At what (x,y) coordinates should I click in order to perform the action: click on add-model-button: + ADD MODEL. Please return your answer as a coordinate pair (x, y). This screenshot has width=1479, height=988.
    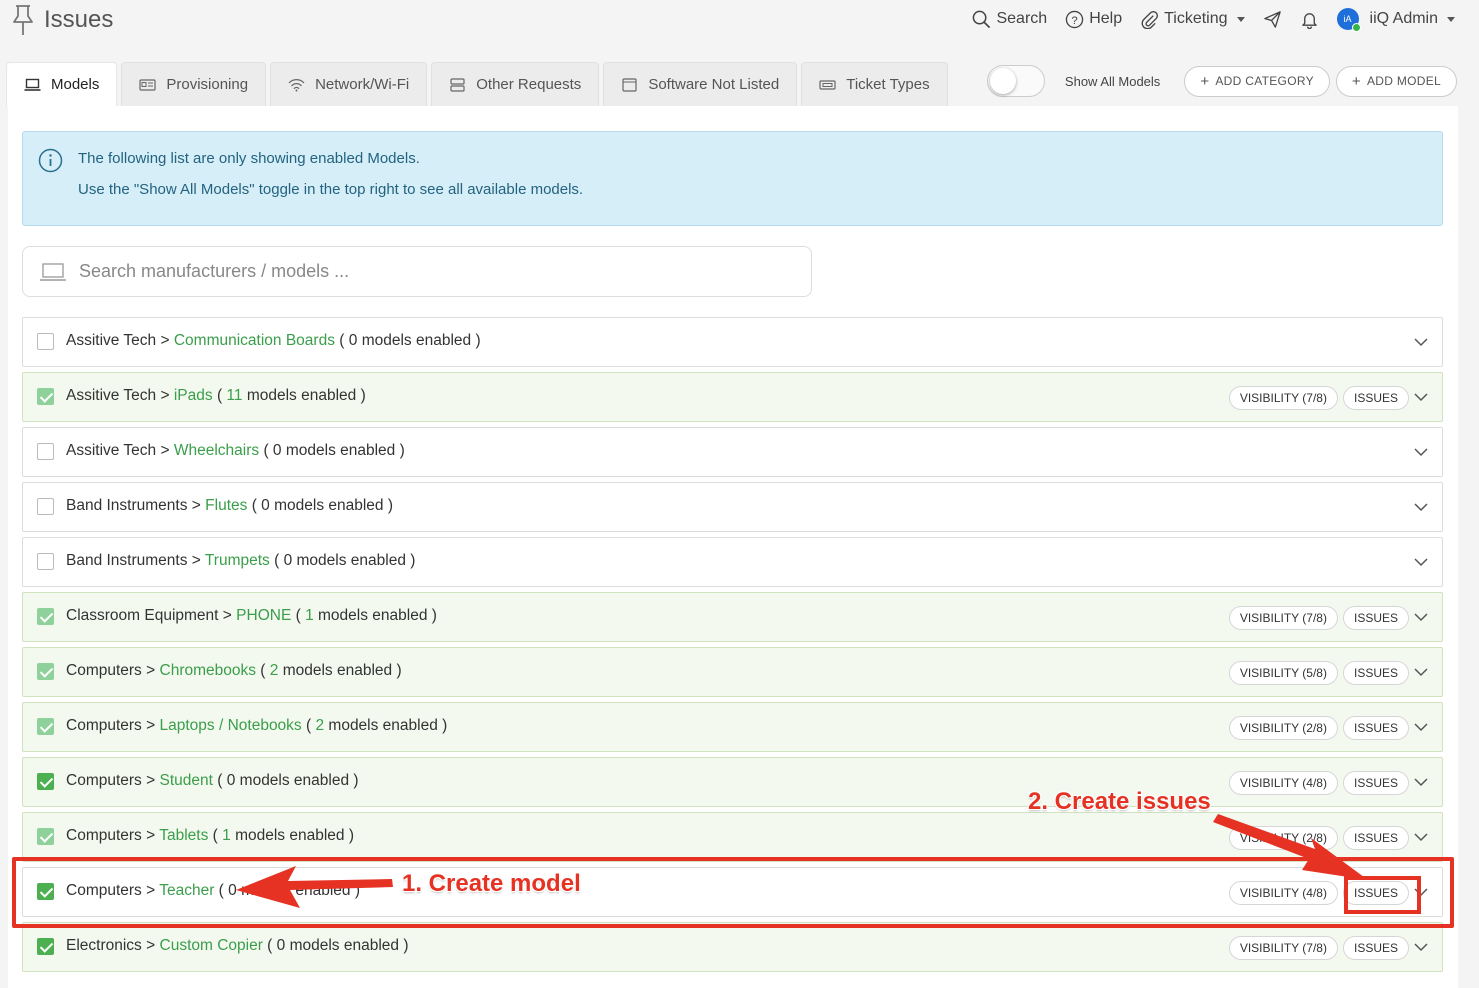
    Looking at the image, I should click on (1396, 81).